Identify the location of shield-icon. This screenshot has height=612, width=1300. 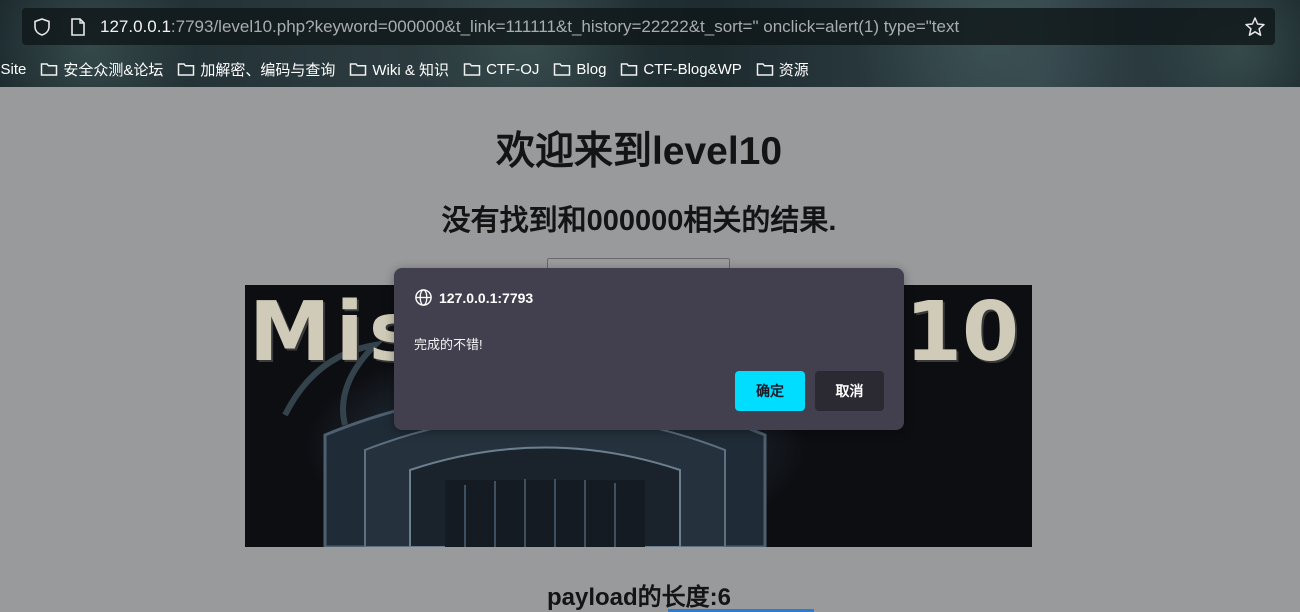
(42, 29).